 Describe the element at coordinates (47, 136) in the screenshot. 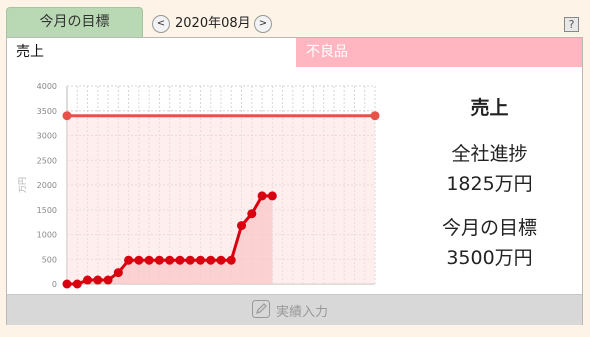

I see `y-tick-label: 3000` at that location.